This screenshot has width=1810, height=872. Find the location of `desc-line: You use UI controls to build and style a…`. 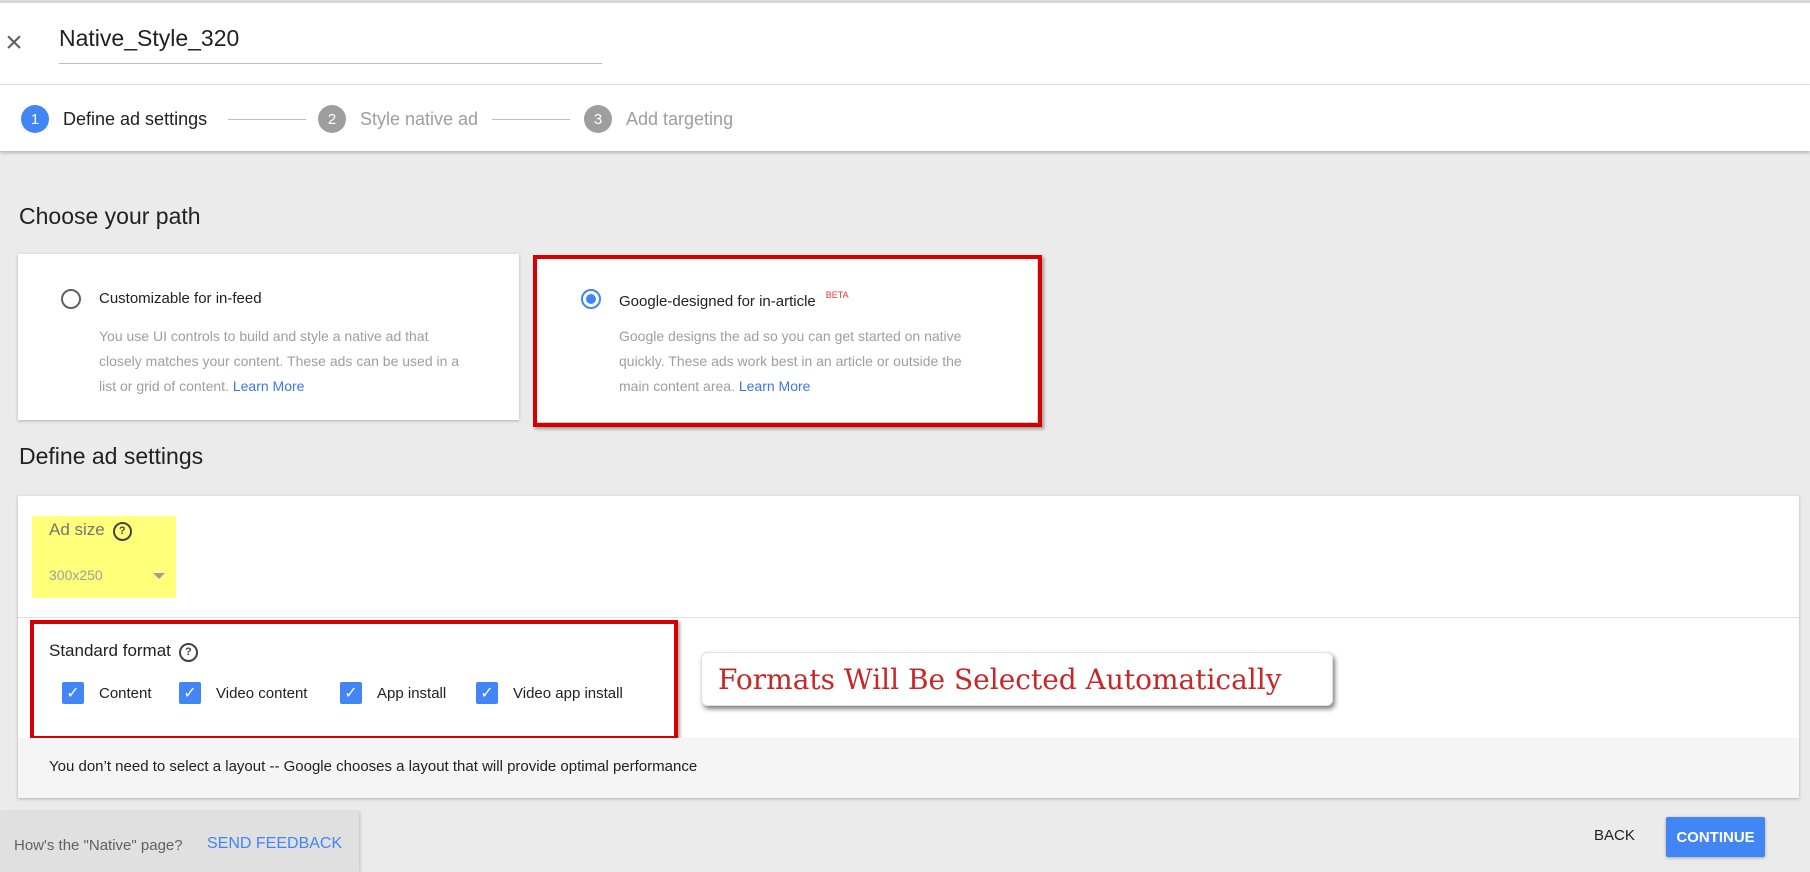

desc-line: You use UI controls to build and style a… is located at coordinates (264, 336).